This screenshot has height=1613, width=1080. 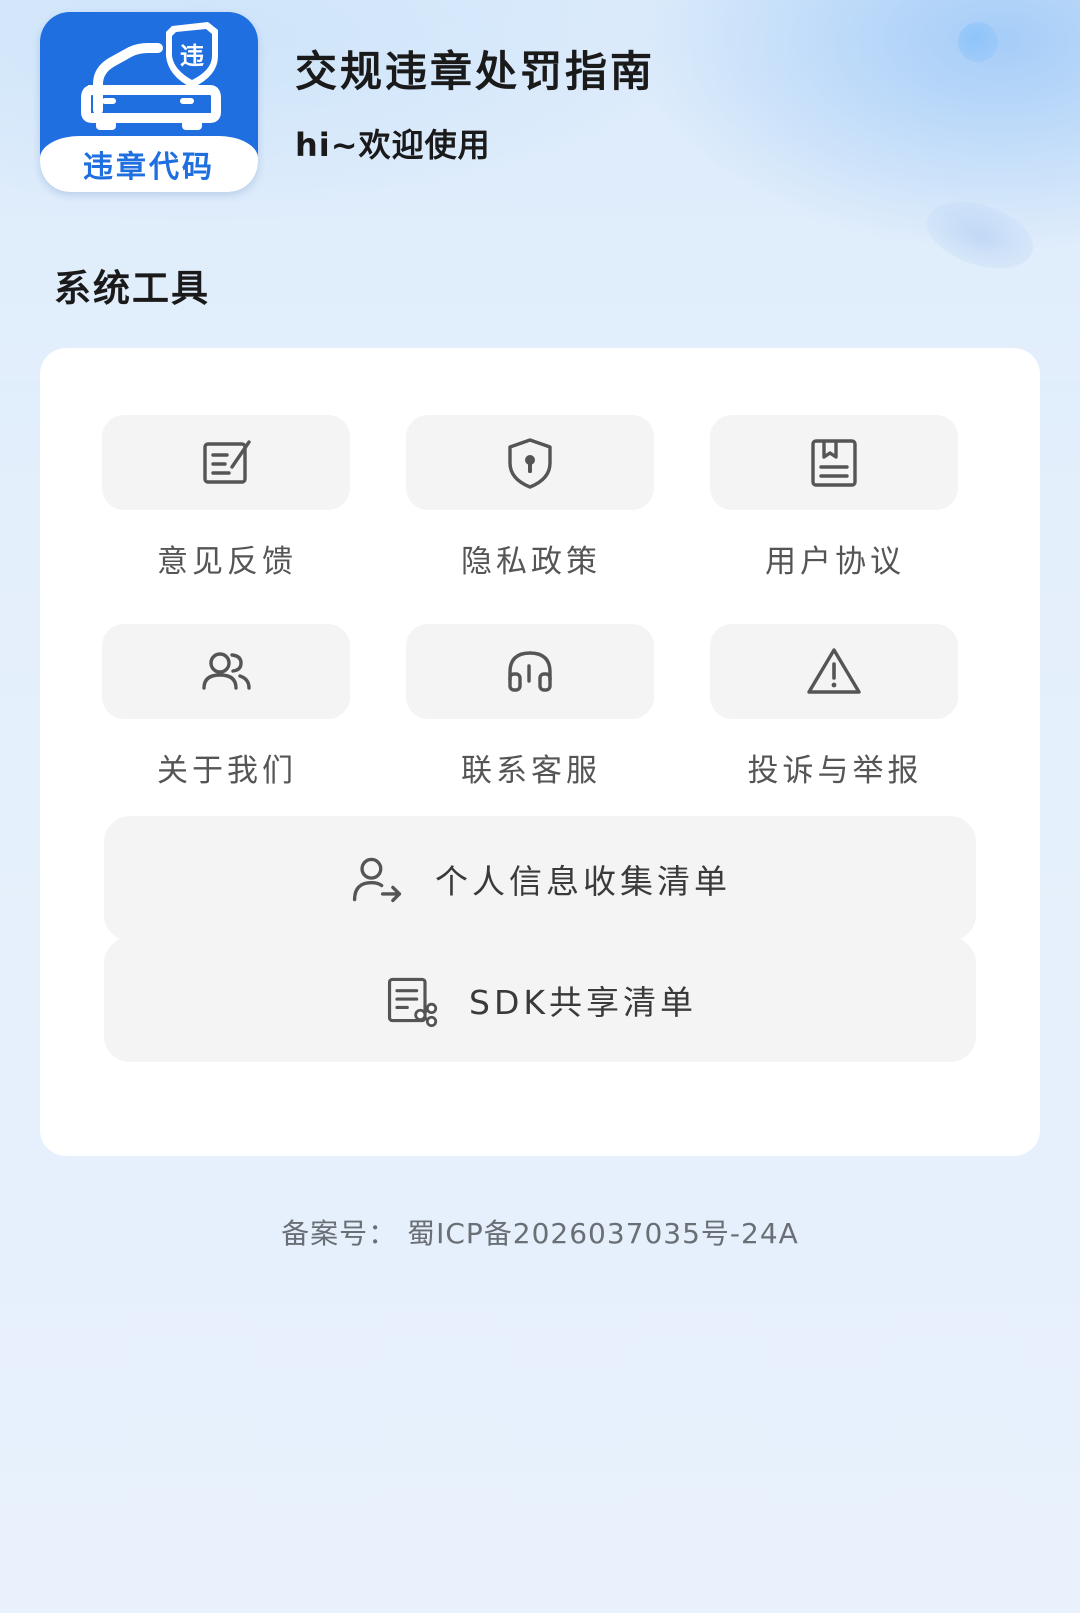 What do you see at coordinates (227, 771) in the screenshot?
I see `tool-label: 关于我们` at bounding box center [227, 771].